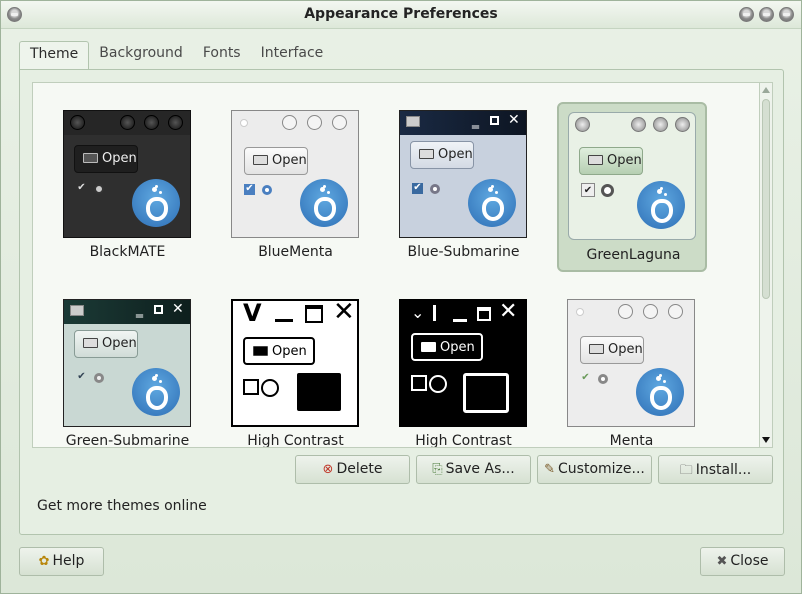 The height and width of the screenshot is (594, 802). What do you see at coordinates (328, 469) in the screenshot?
I see `delete-icon: ⊗` at bounding box center [328, 469].